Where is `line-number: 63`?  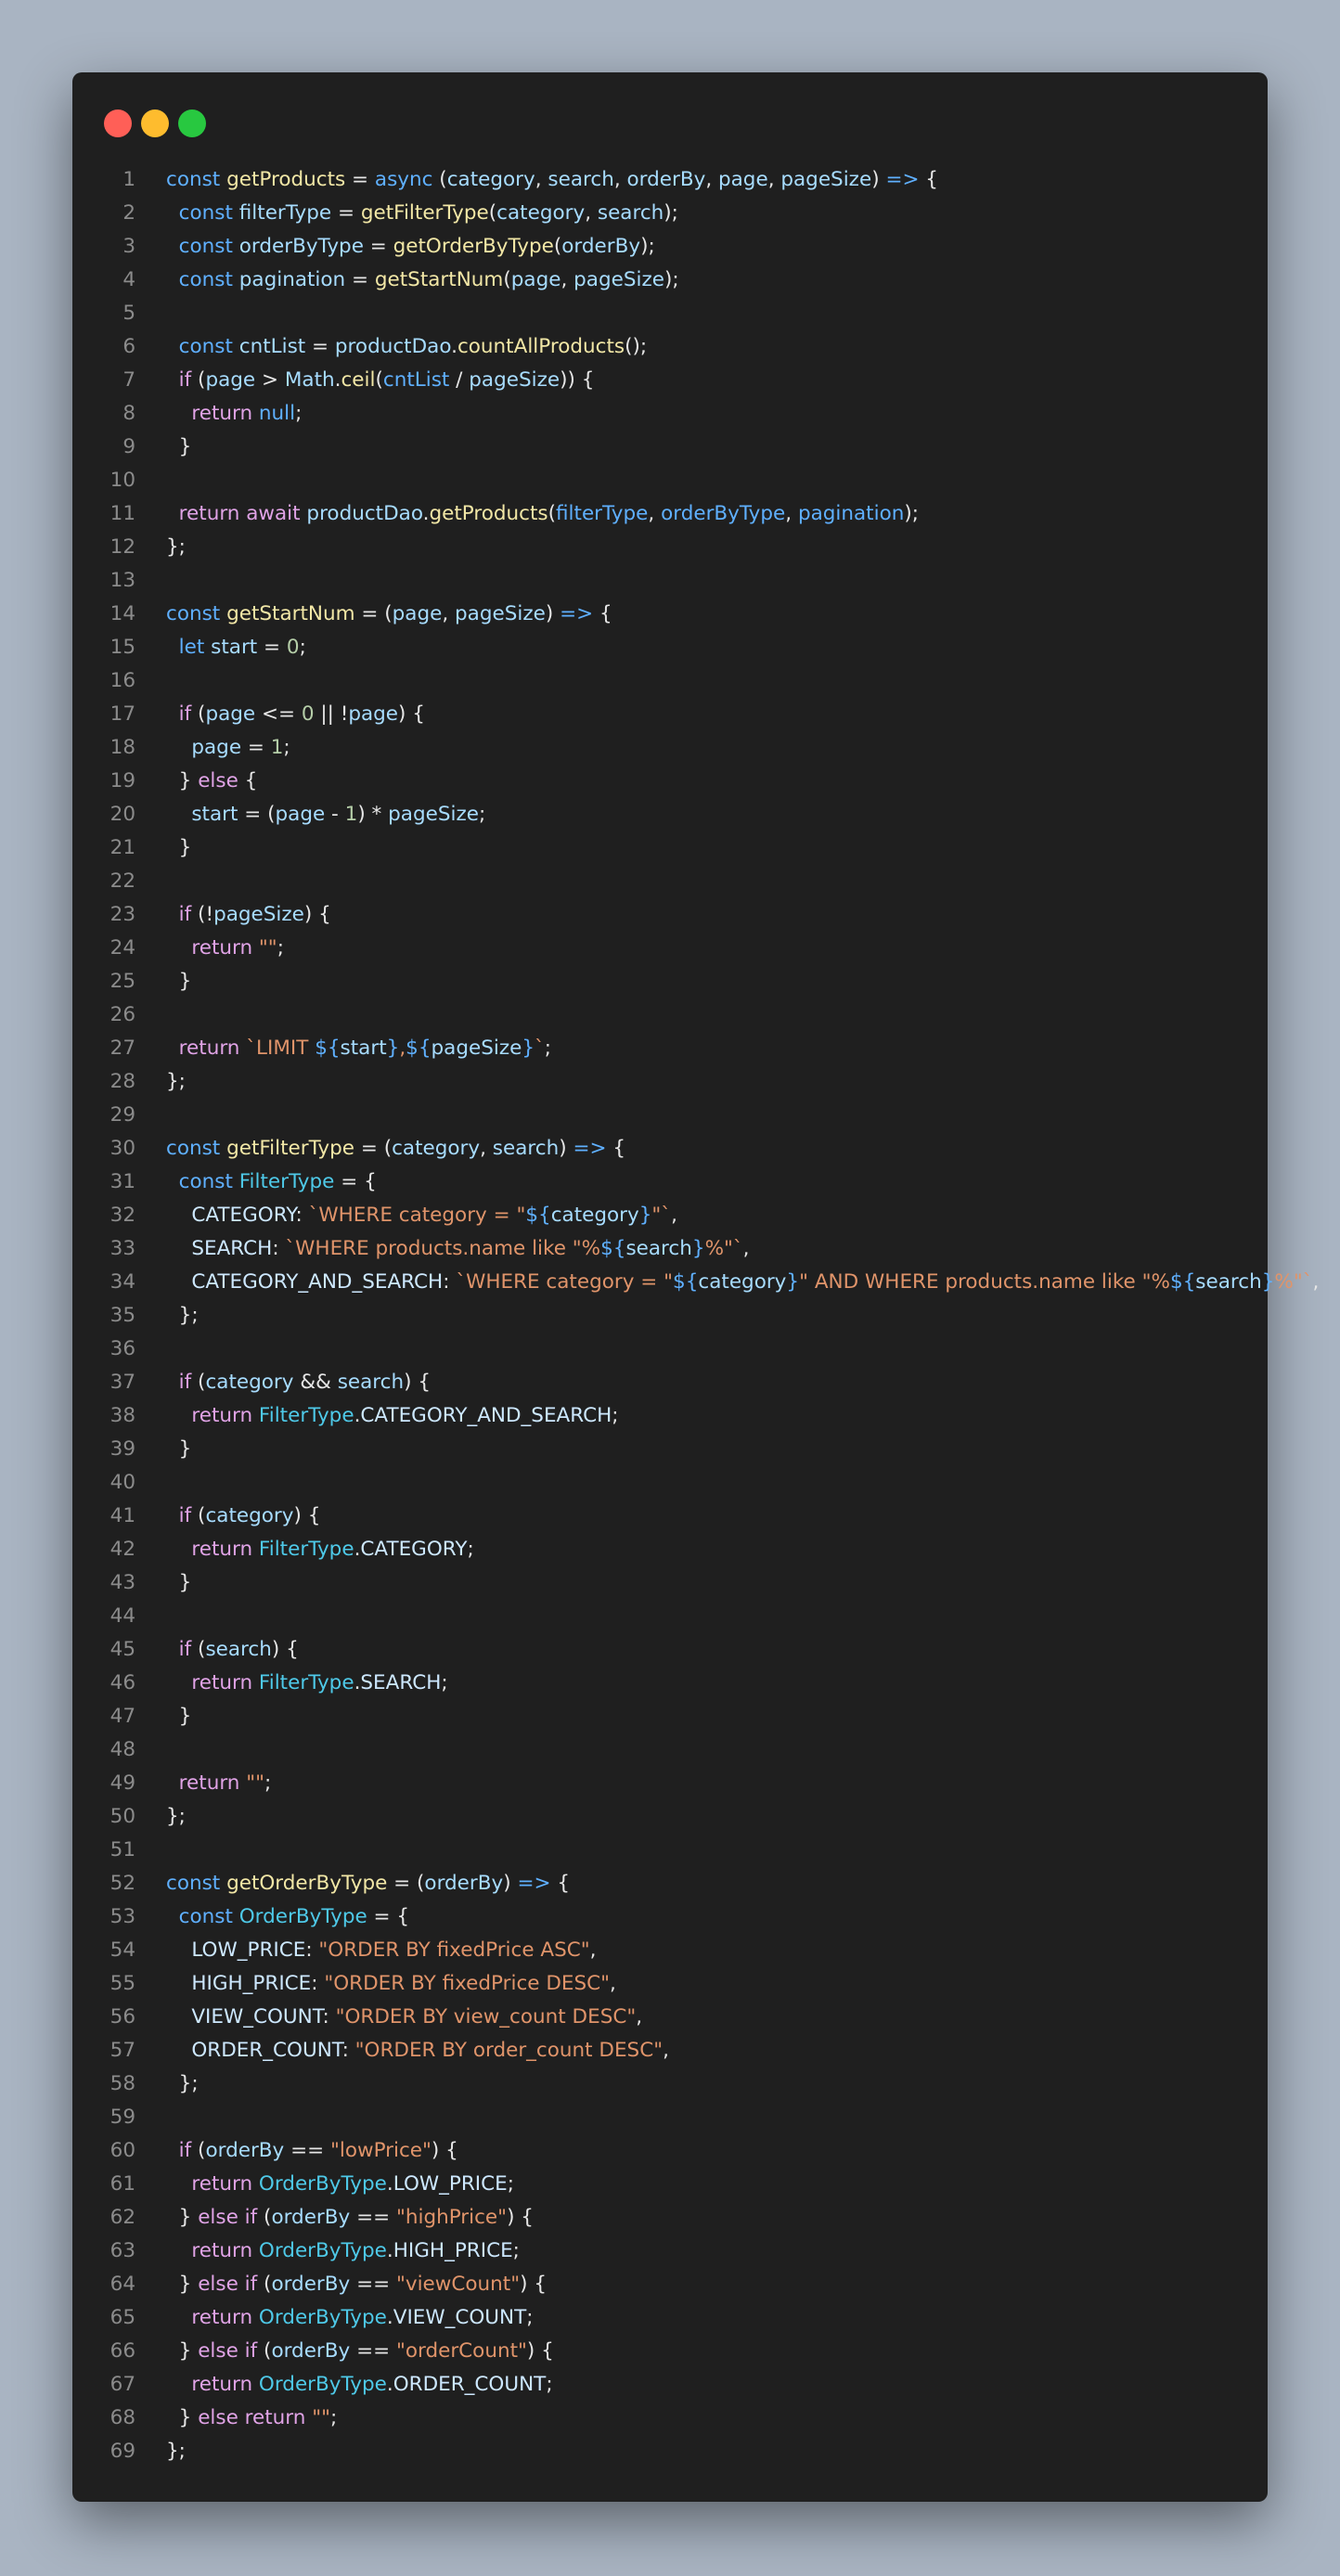
line-number: 63 is located at coordinates (122, 2250).